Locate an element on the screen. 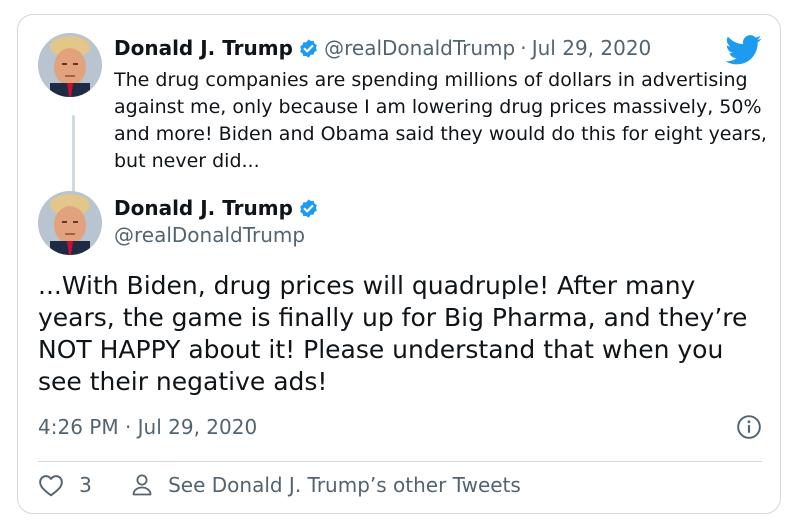 This screenshot has width=800, height=531. main-author-name: Donald J. Trump is located at coordinates (203, 208).